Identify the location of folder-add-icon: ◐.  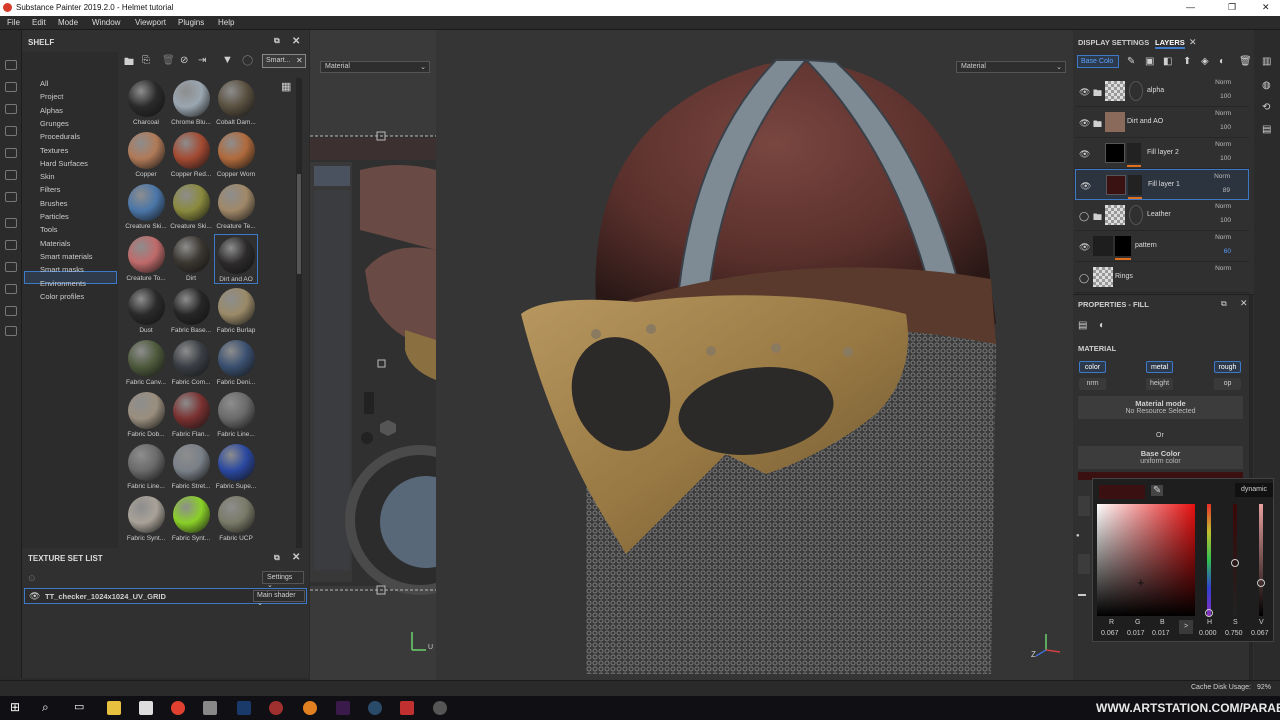
(1222, 61).